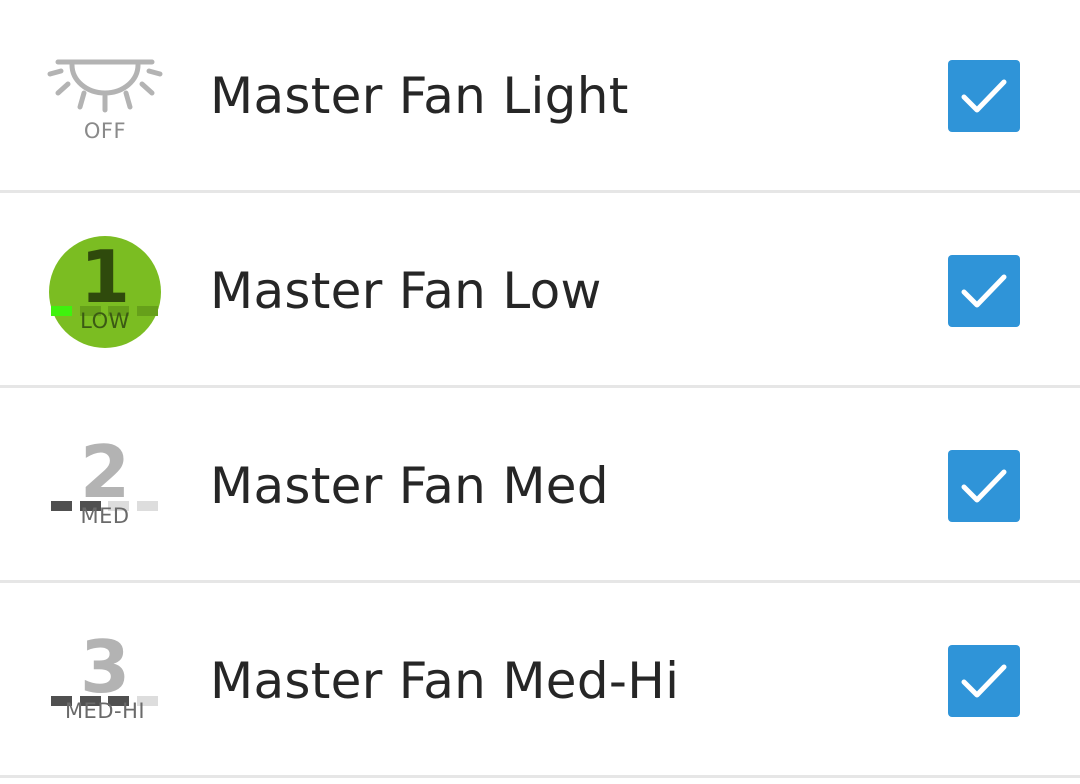 The height and width of the screenshot is (784, 1080). I want to click on device-name: Master Fan Light, so click(419, 96).